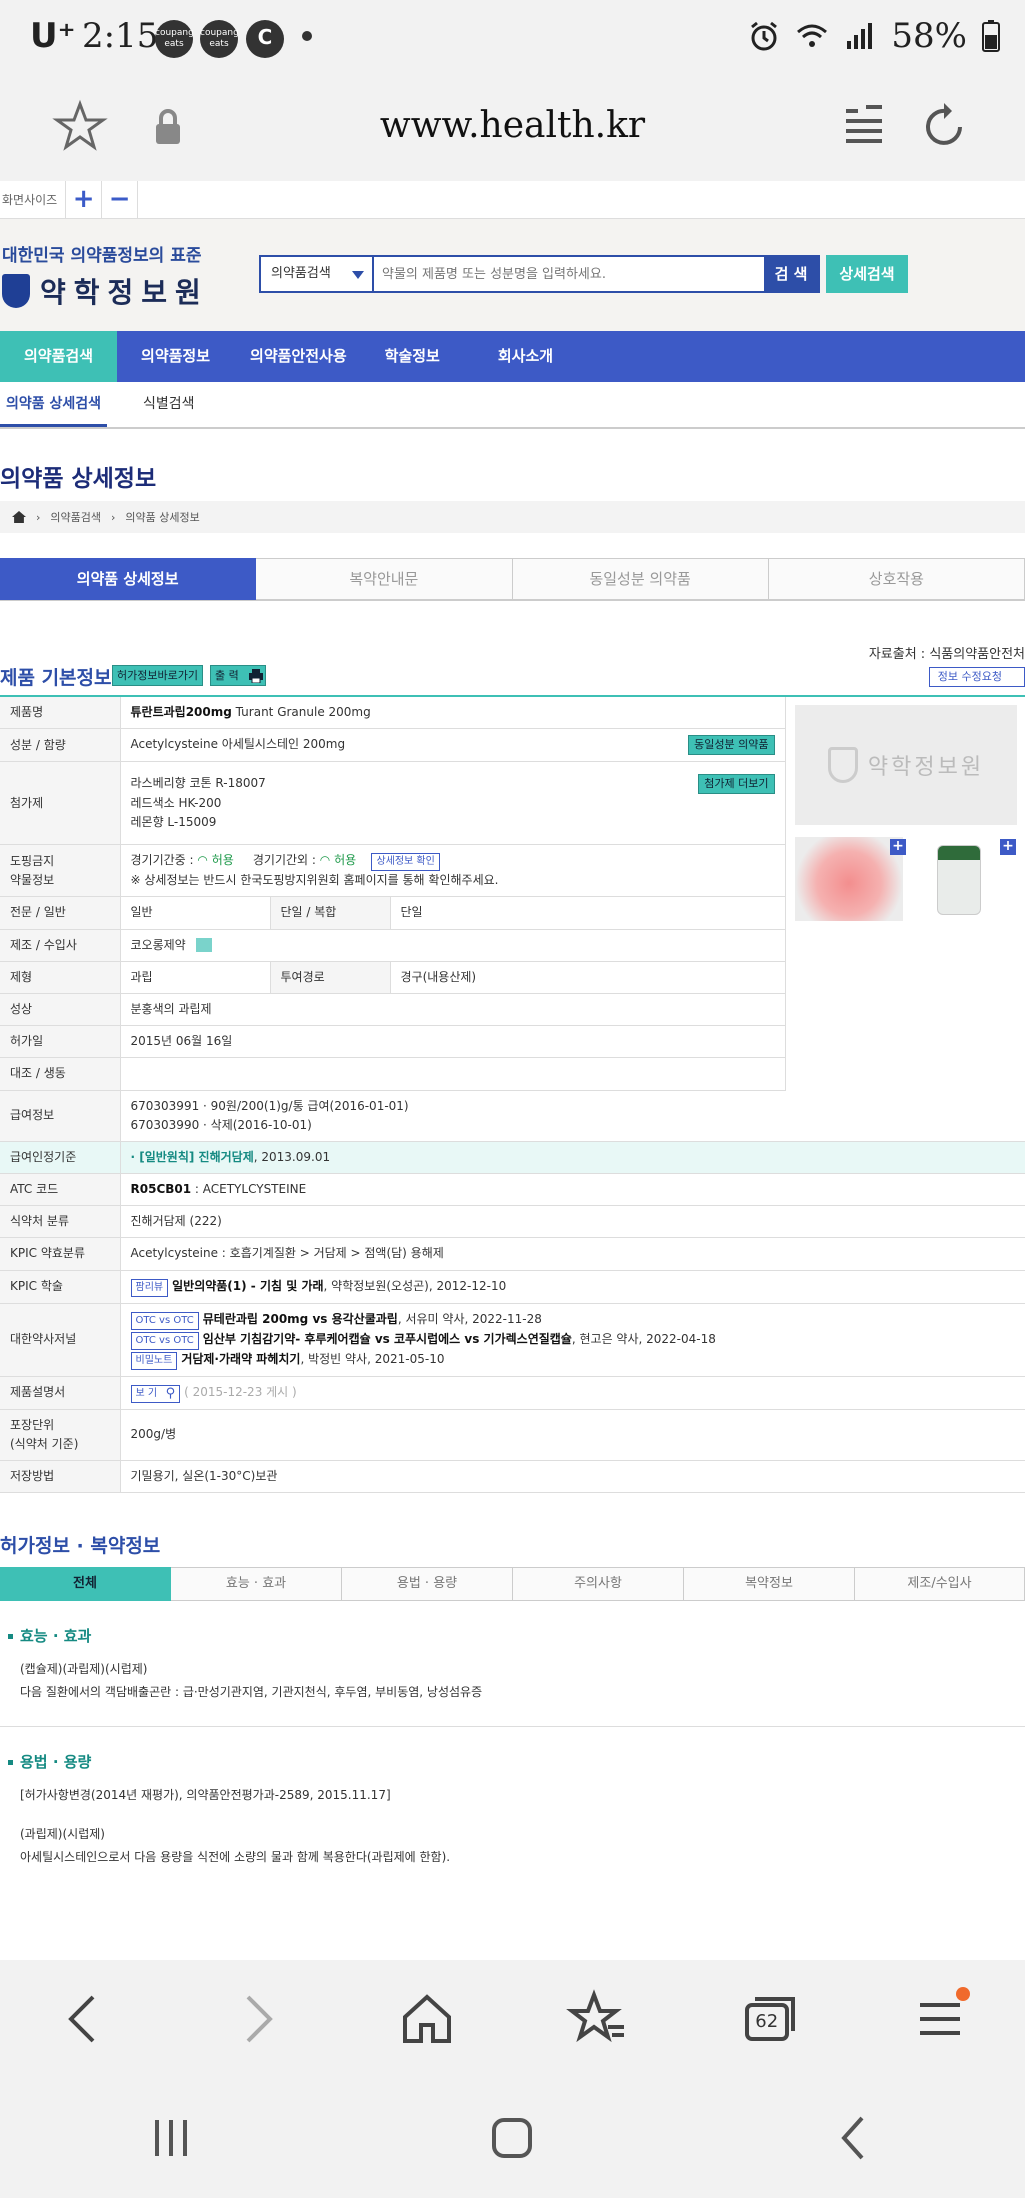 Image resolution: width=1025 pixels, height=2198 pixels. What do you see at coordinates (317, 274) in the screenshot?
I see `search-type-select: 의약품검색` at bounding box center [317, 274].